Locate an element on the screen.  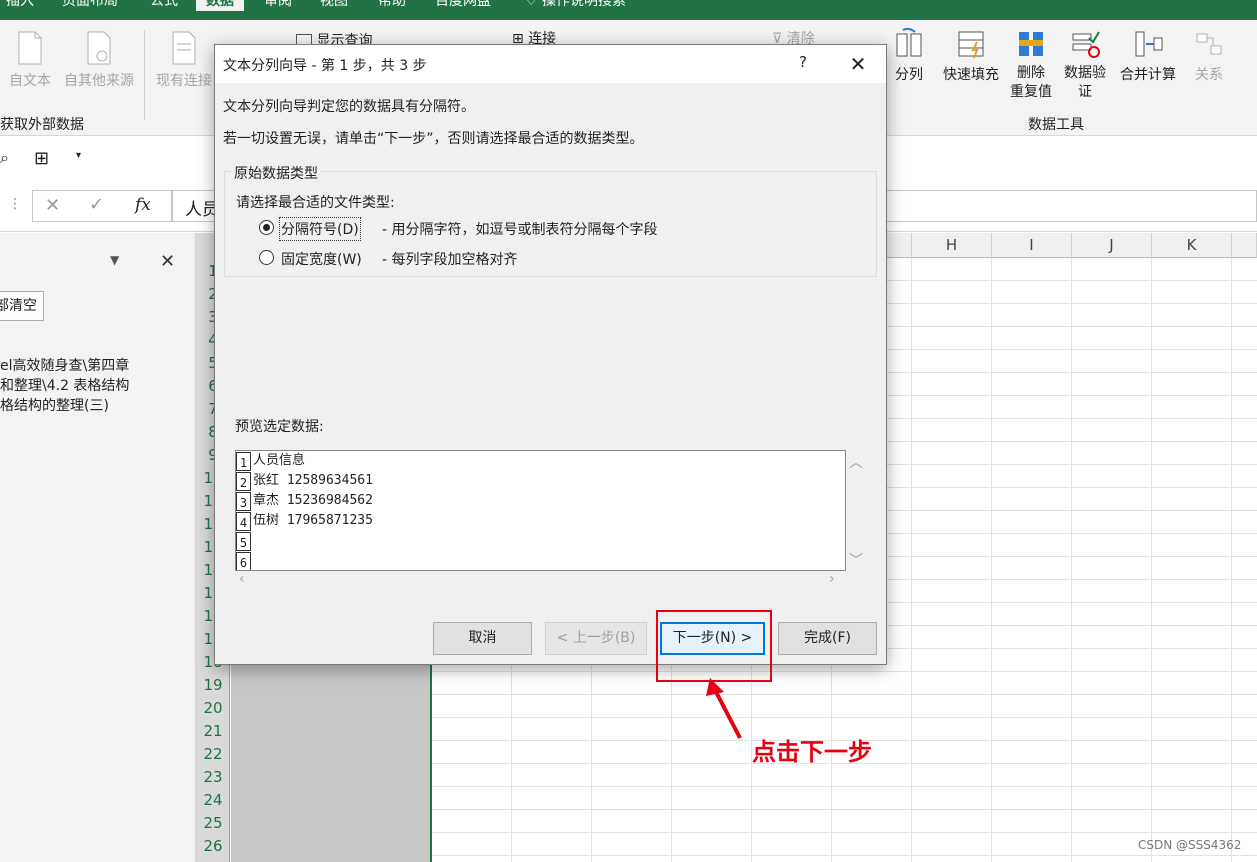
delimited-label: 分隔符号(D) is located at coordinates (320, 229).